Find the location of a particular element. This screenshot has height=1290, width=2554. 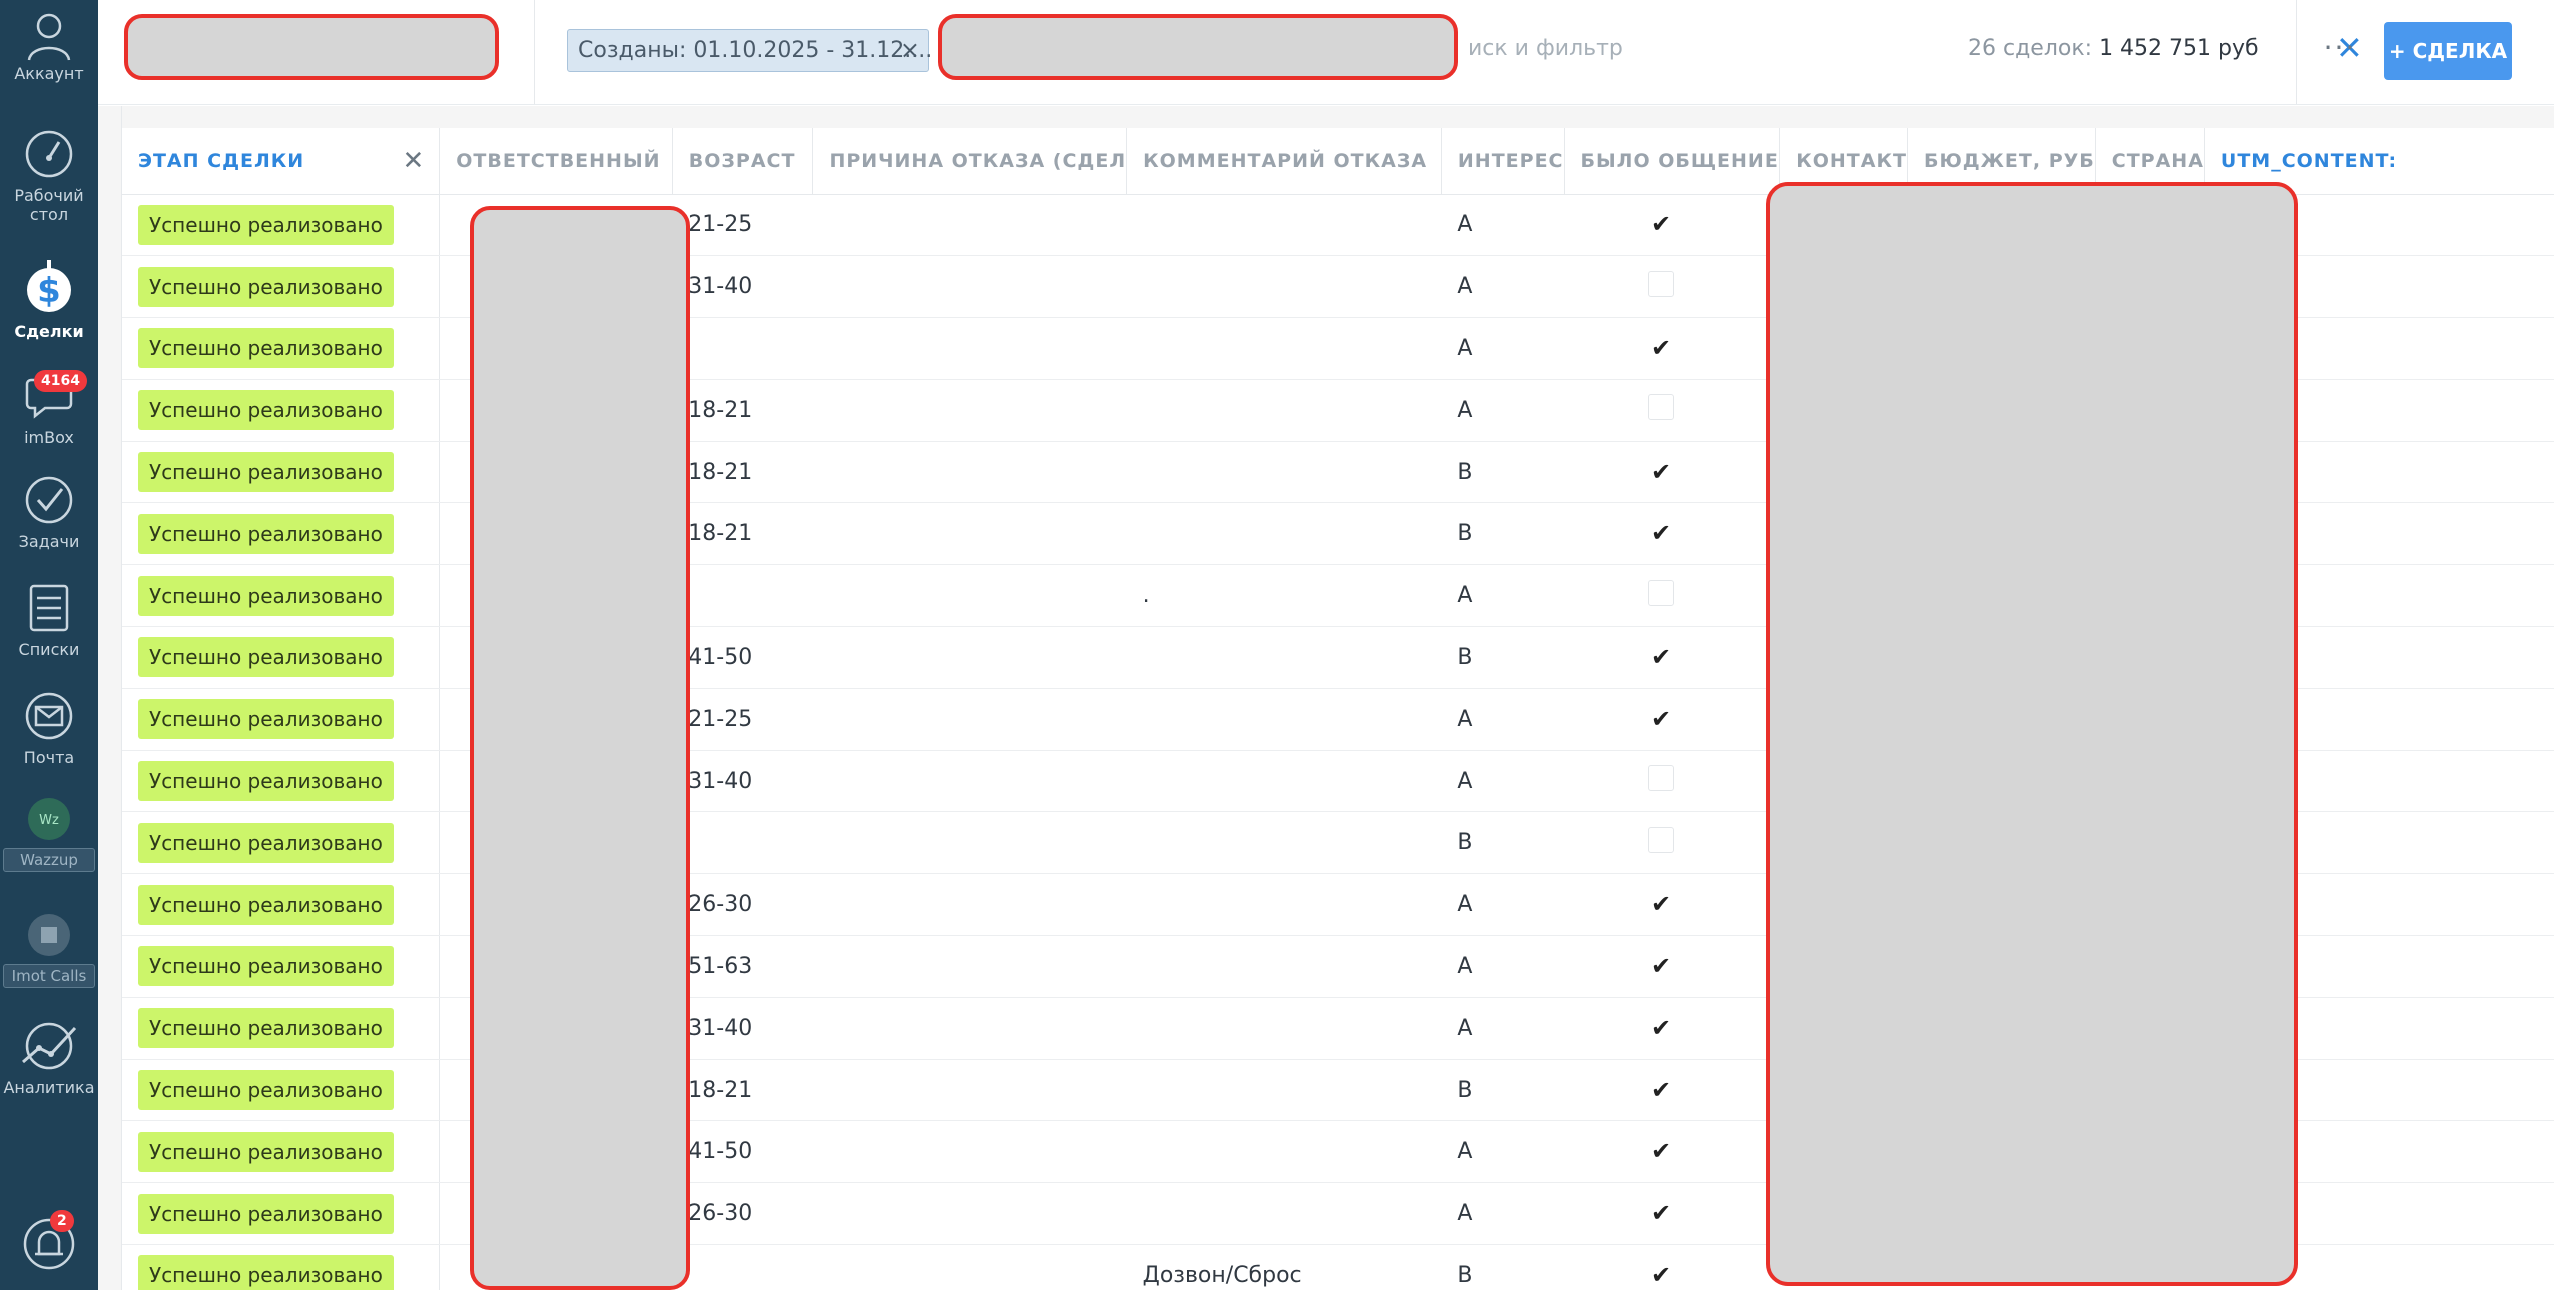

column-header-communication: БЫЛО ОБЩЕНИЕ is located at coordinates (1672, 161).